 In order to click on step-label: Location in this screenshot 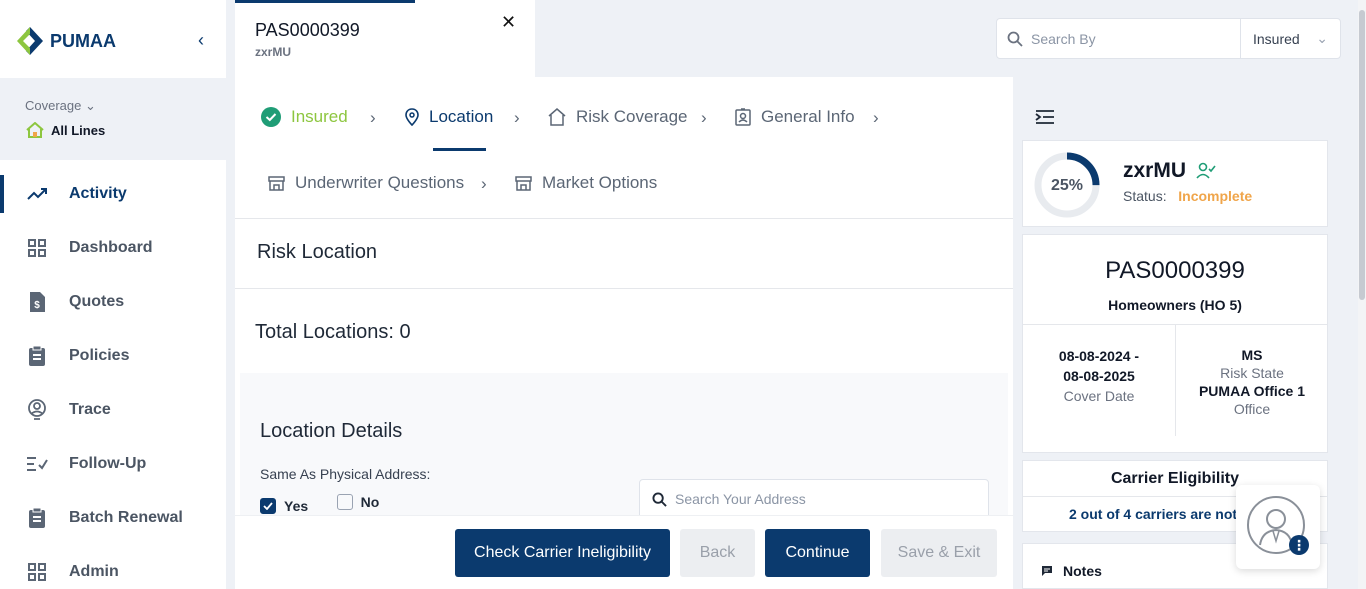, I will do `click(461, 116)`.